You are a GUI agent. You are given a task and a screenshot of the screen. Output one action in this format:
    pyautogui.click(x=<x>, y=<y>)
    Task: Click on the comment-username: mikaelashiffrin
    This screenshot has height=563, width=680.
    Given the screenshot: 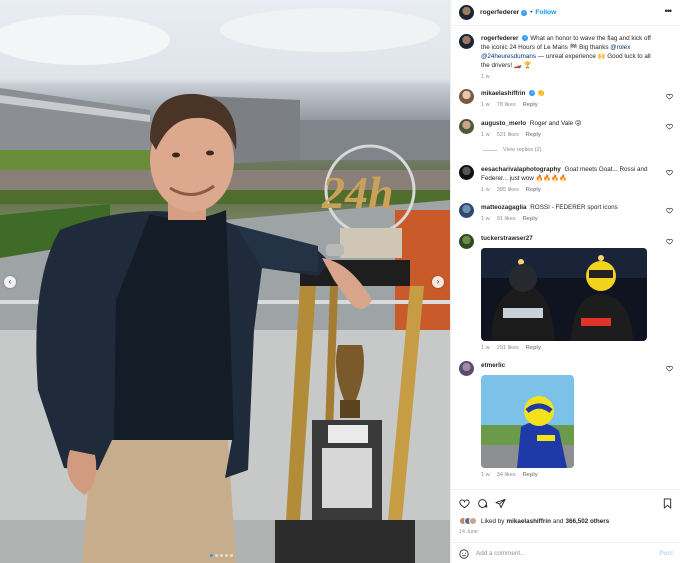 What is the action you would take?
    pyautogui.click(x=503, y=93)
    